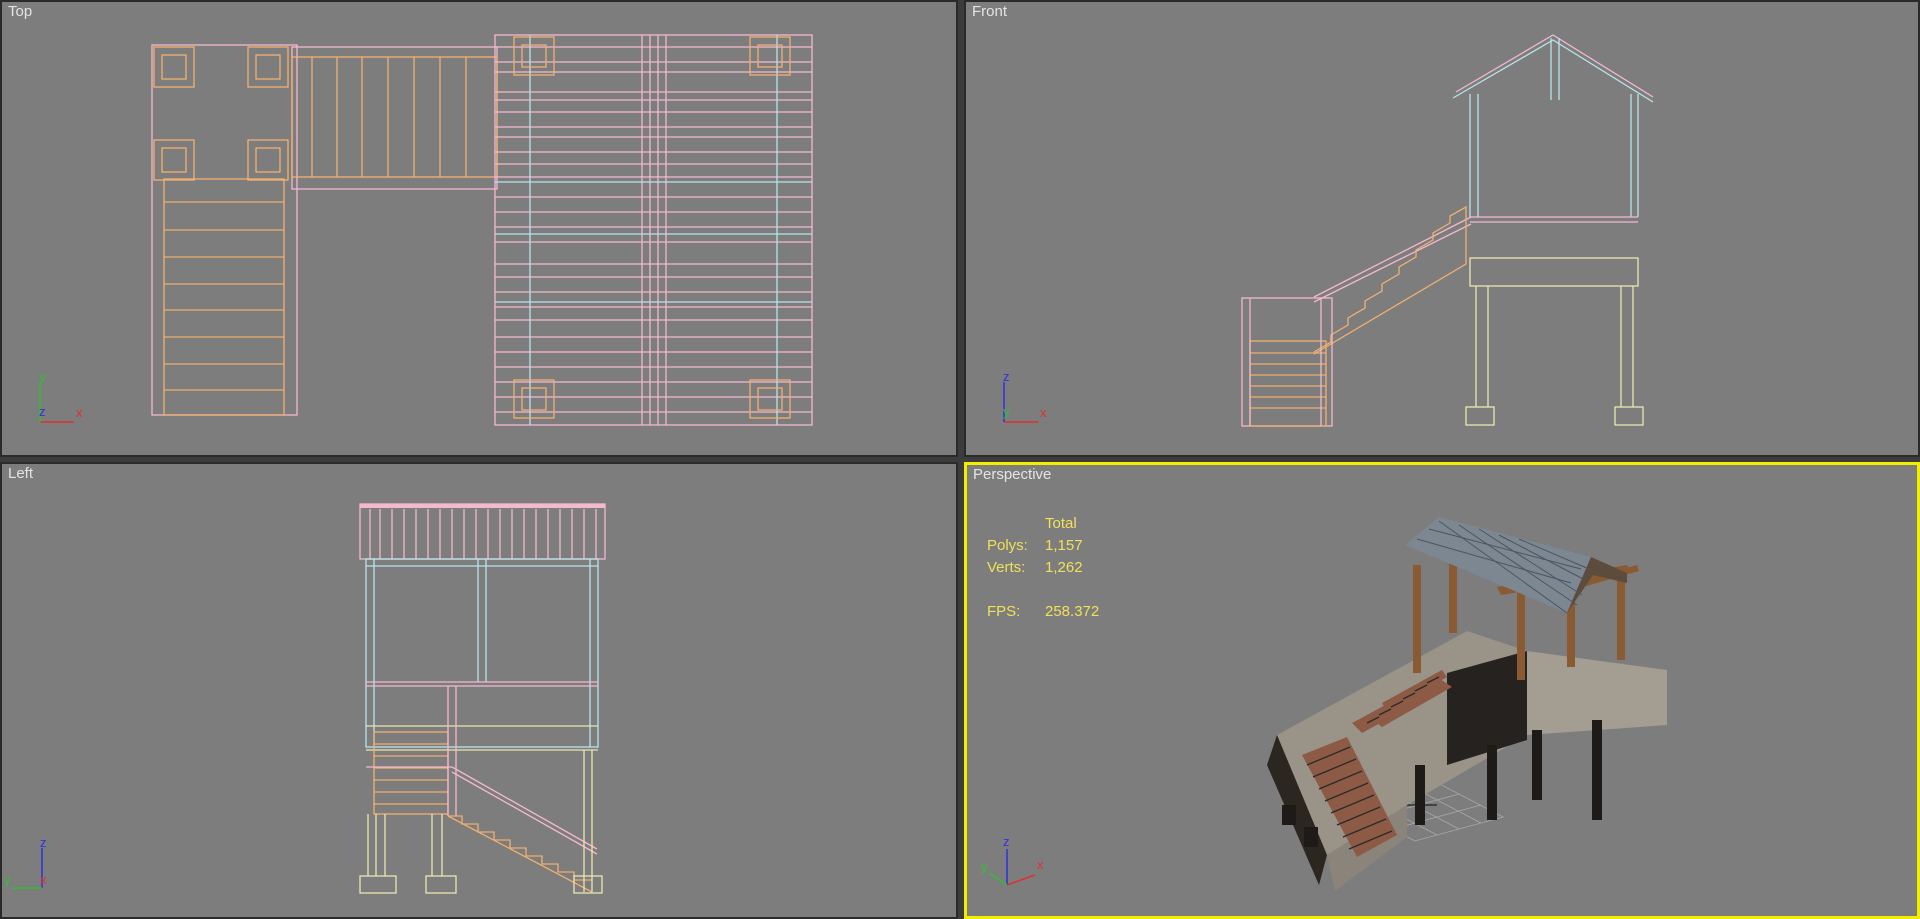 This screenshot has height=919, width=1920. I want to click on verts-label: Verts:, so click(1006, 567).